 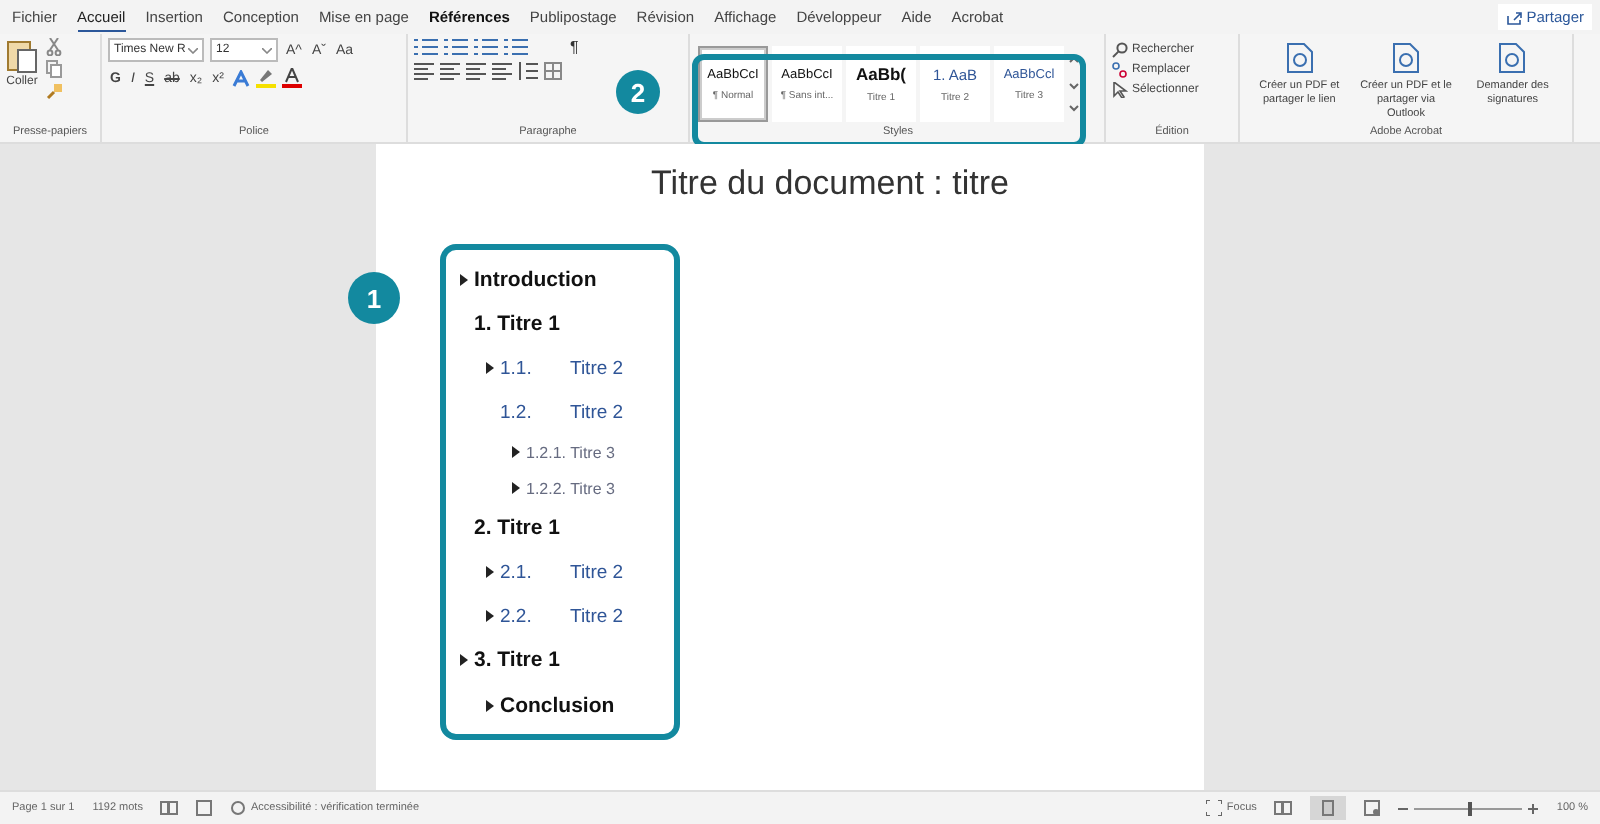 I want to click on heading-text: Introduction, so click(x=535, y=280).